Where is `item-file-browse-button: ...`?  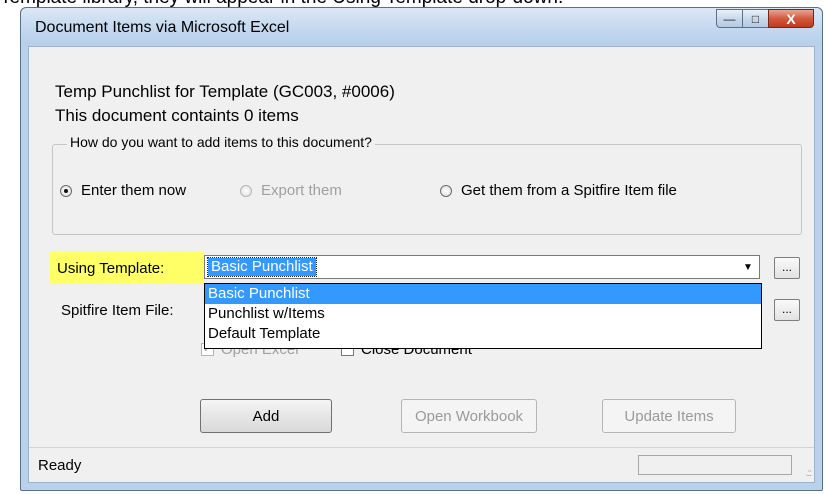 item-file-browse-button: ... is located at coordinates (787, 310).